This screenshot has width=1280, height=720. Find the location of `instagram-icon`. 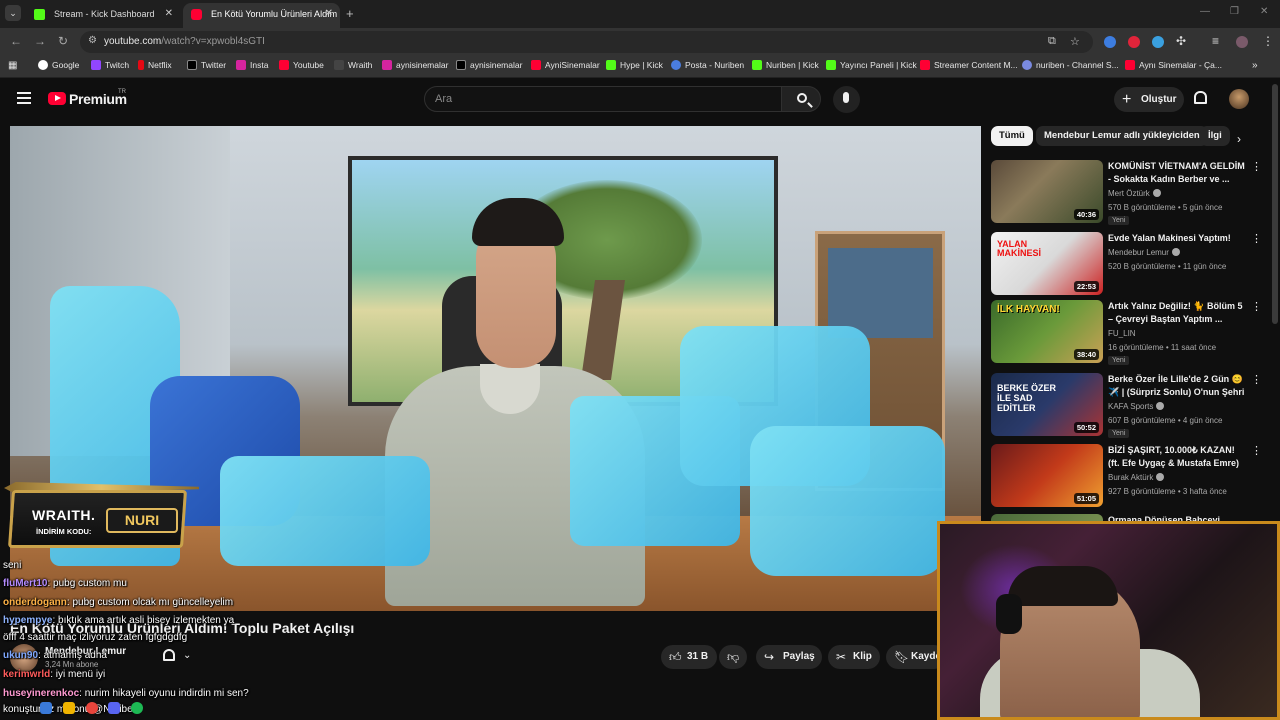

instagram-icon is located at coordinates (387, 65).